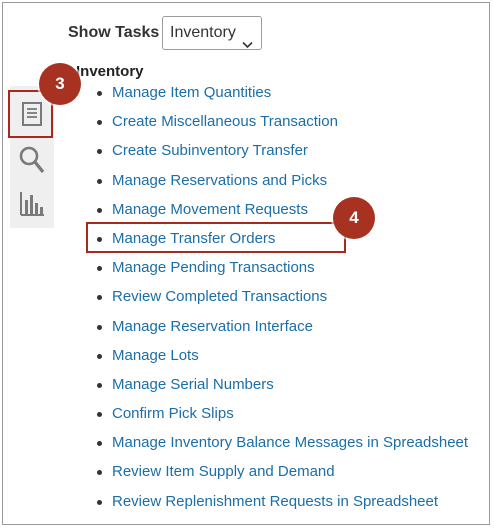 The height and width of the screenshot is (529, 494). Describe the element at coordinates (191, 92) in the screenshot. I see `task-link-manage-item-quantities: Manage Item Quantities` at that location.